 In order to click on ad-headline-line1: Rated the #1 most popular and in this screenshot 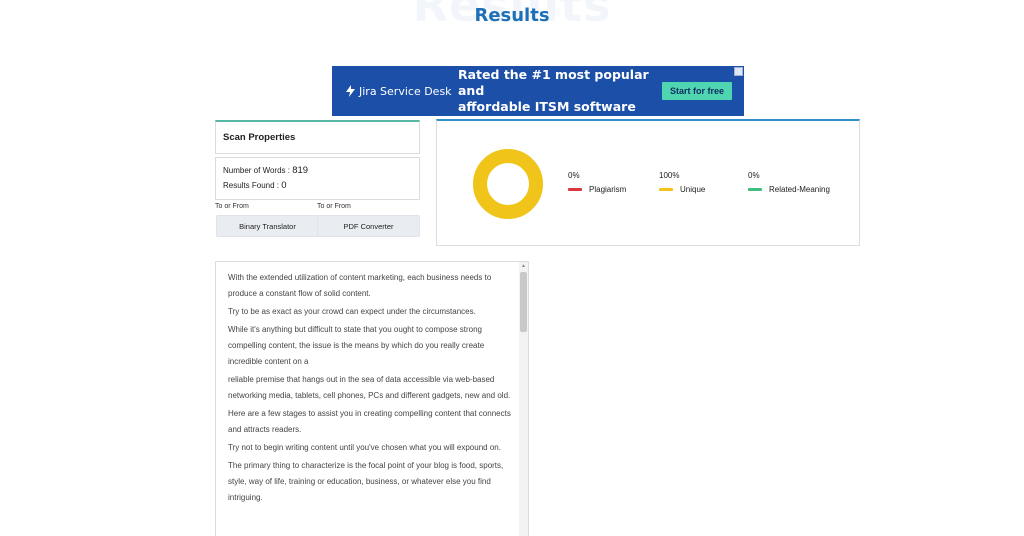, I will do `click(553, 82)`.